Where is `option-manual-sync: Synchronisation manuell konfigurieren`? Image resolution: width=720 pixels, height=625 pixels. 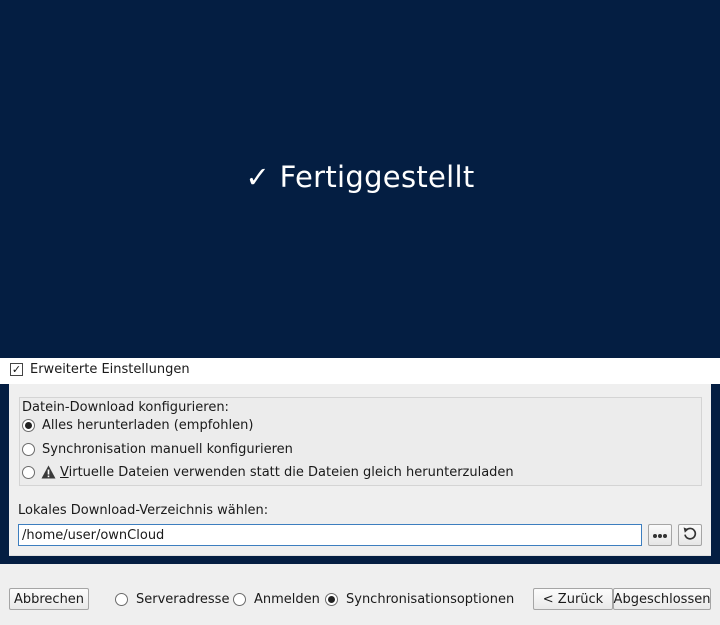
option-manual-sync: Synchronisation manuell konfigurieren is located at coordinates (157, 449).